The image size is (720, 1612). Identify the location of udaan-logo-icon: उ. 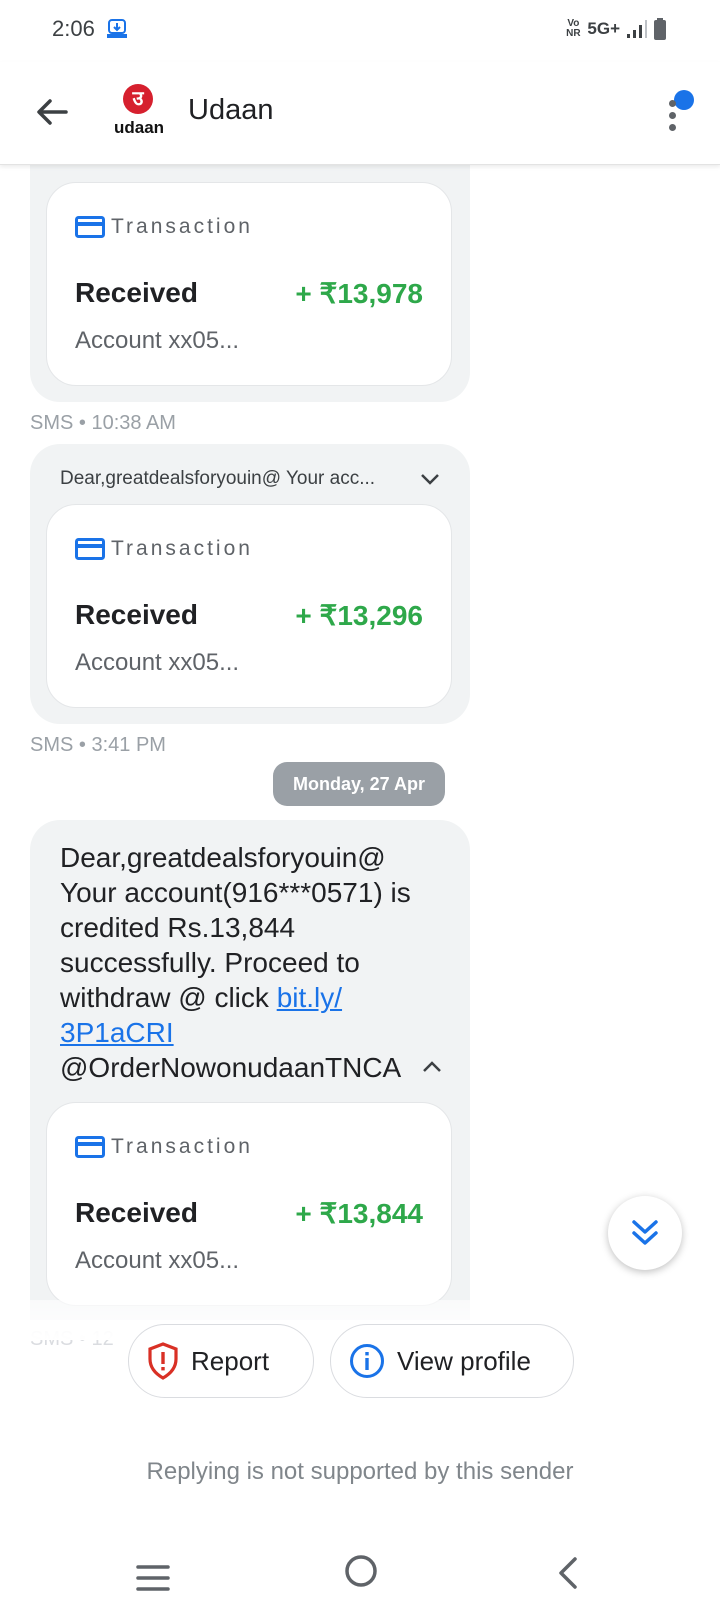
(138, 99).